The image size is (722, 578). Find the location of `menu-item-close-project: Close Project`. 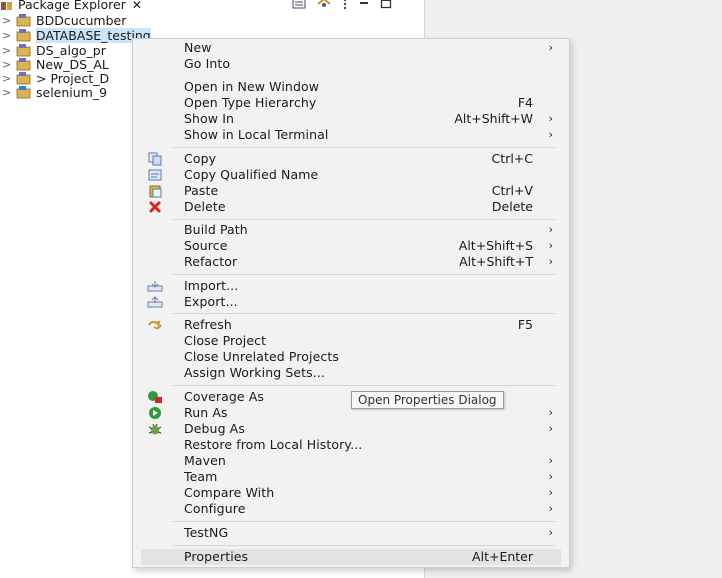

menu-item-close-project: Close Project is located at coordinates (347, 341).